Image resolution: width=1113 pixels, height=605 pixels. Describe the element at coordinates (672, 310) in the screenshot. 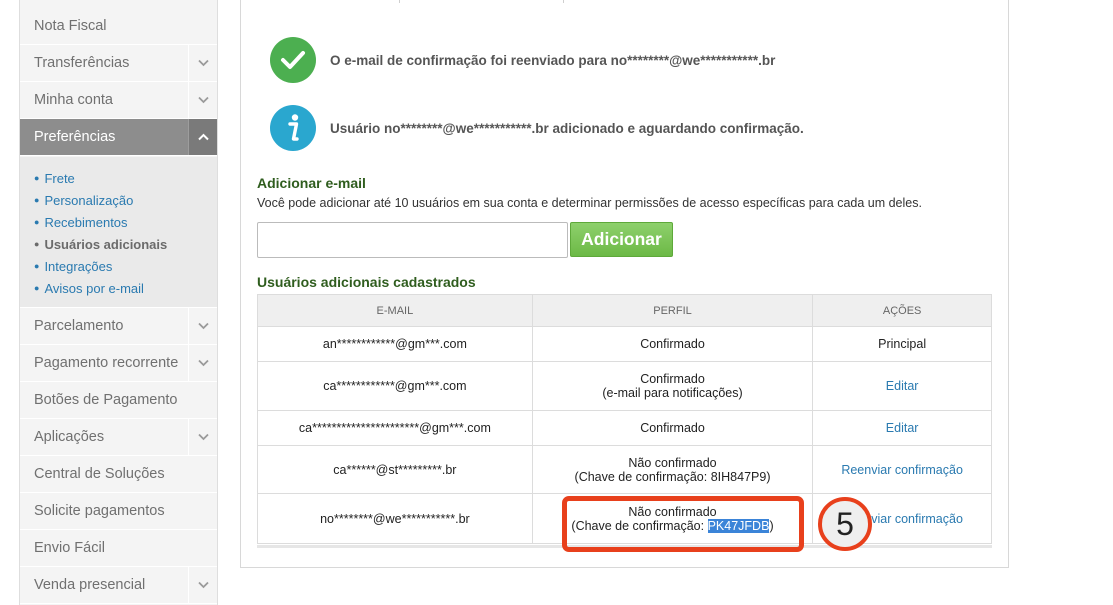

I see `column-header-perfil: PERFIL` at that location.